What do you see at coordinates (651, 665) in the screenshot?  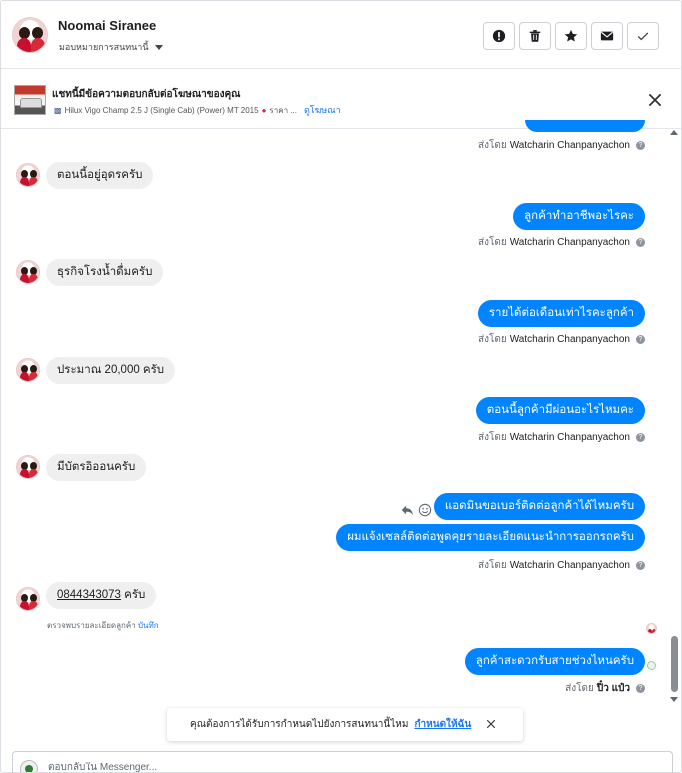 I see `delivered-icon` at bounding box center [651, 665].